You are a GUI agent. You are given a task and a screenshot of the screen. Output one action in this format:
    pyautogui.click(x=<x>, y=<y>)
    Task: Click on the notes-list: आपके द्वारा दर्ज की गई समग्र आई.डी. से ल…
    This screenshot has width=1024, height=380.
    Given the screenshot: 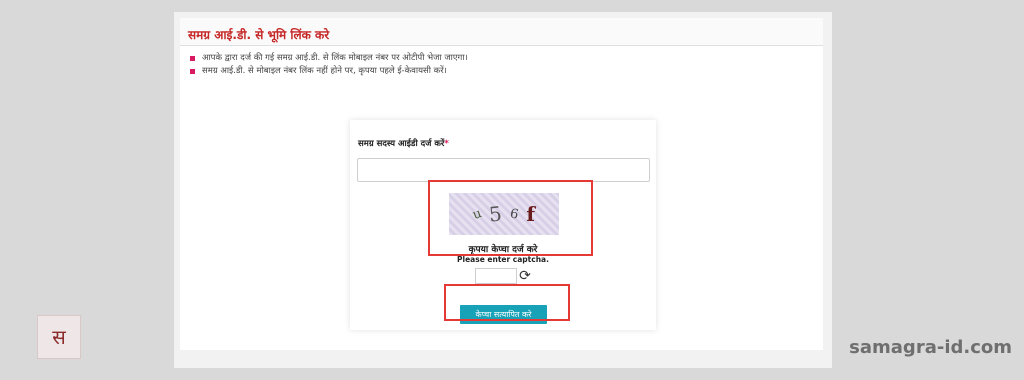 What is the action you would take?
    pyautogui.click(x=501, y=62)
    